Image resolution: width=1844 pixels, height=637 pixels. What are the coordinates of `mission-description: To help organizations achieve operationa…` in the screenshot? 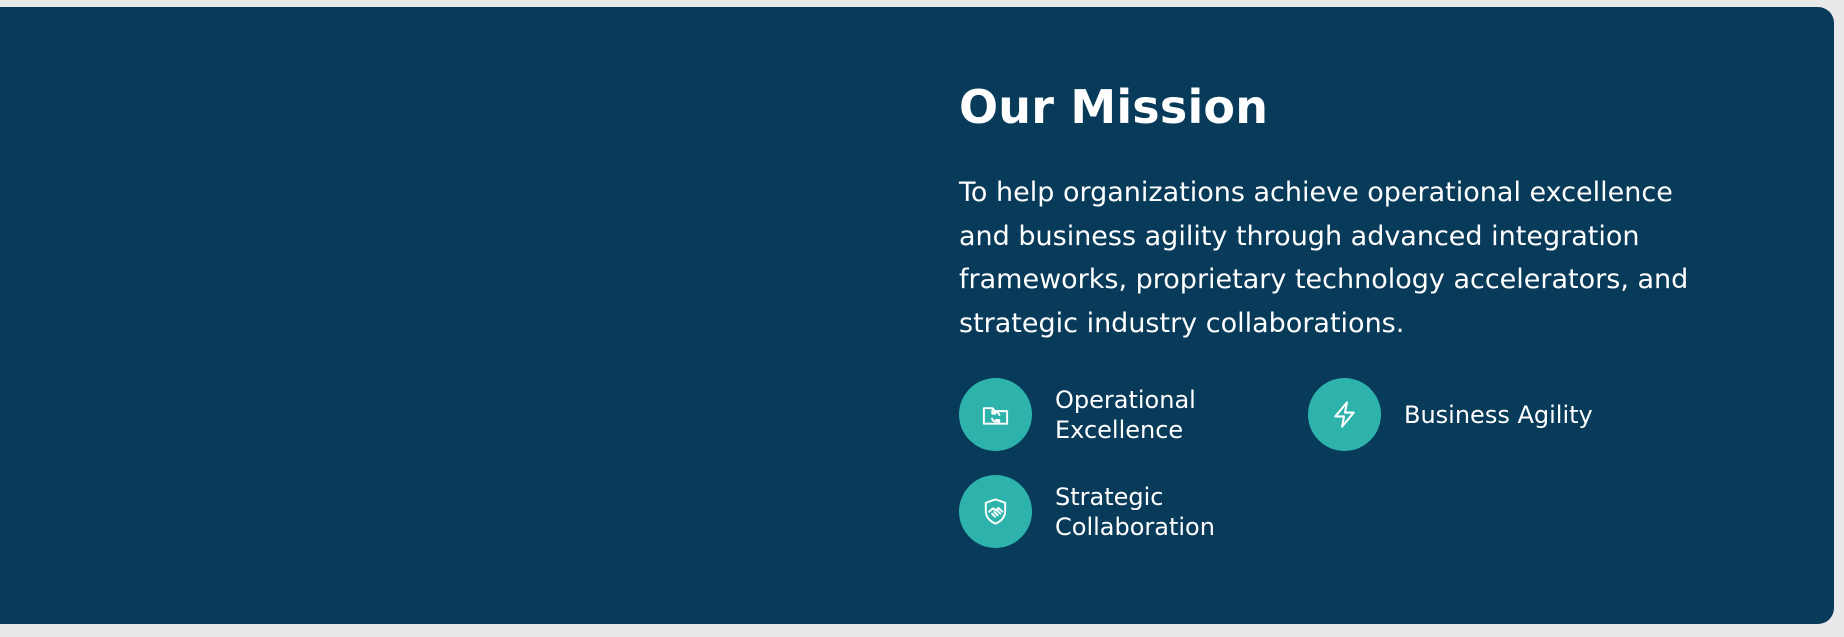 It's located at (1324, 258).